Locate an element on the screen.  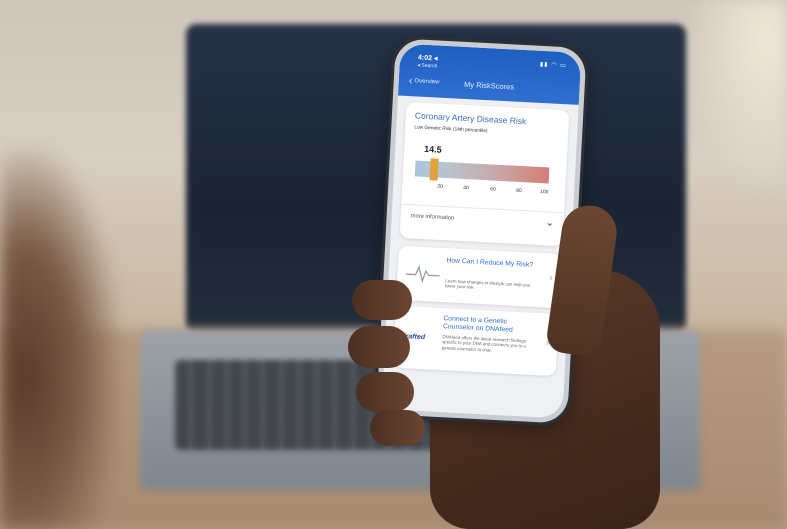
nav-bar: My RiskScores ‹ Overview is located at coordinates (489, 85).